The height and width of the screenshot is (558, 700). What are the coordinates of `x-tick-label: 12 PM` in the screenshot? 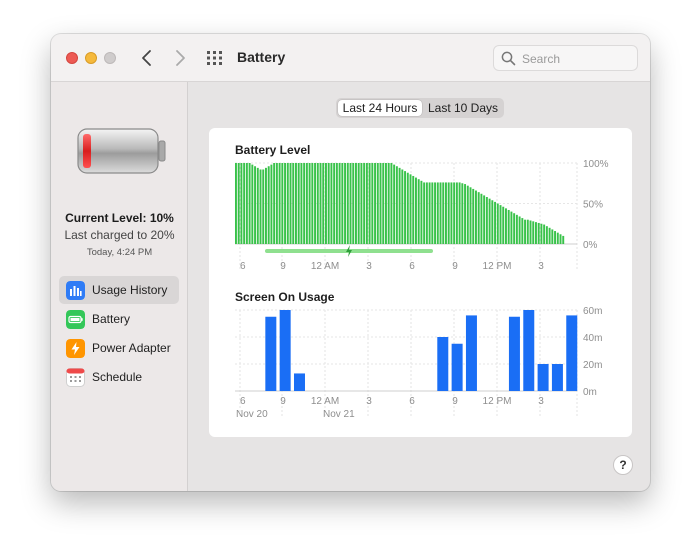 It's located at (497, 266).